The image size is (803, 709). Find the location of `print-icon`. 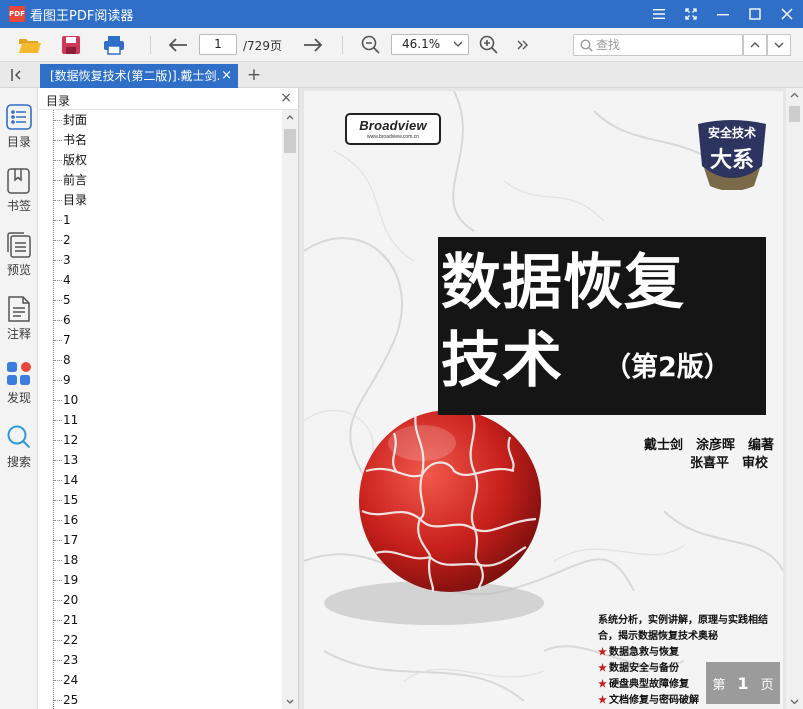

print-icon is located at coordinates (114, 45).